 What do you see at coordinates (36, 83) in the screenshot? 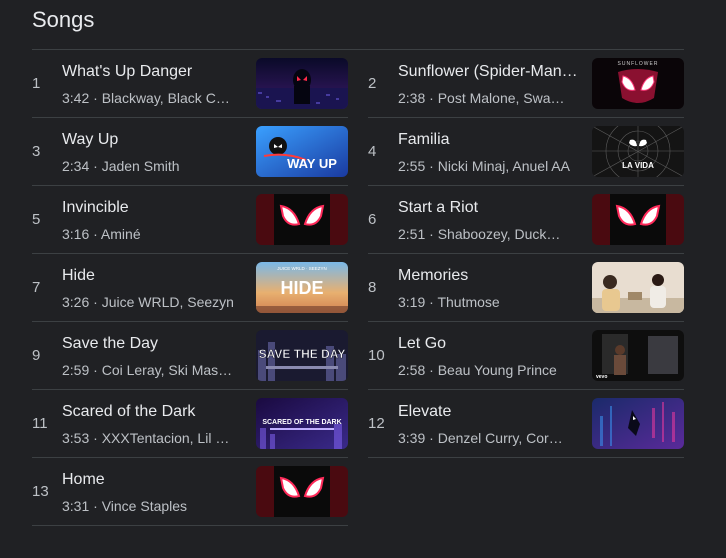
I see `track-number: 1` at bounding box center [36, 83].